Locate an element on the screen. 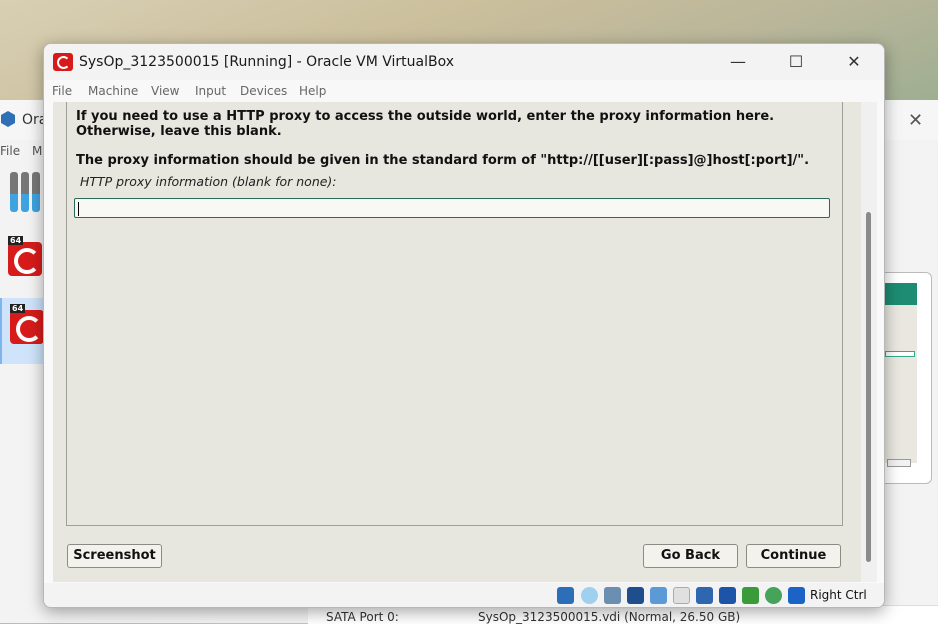 The width and height of the screenshot is (938, 624). manager-menu-file: File is located at coordinates (10, 151).